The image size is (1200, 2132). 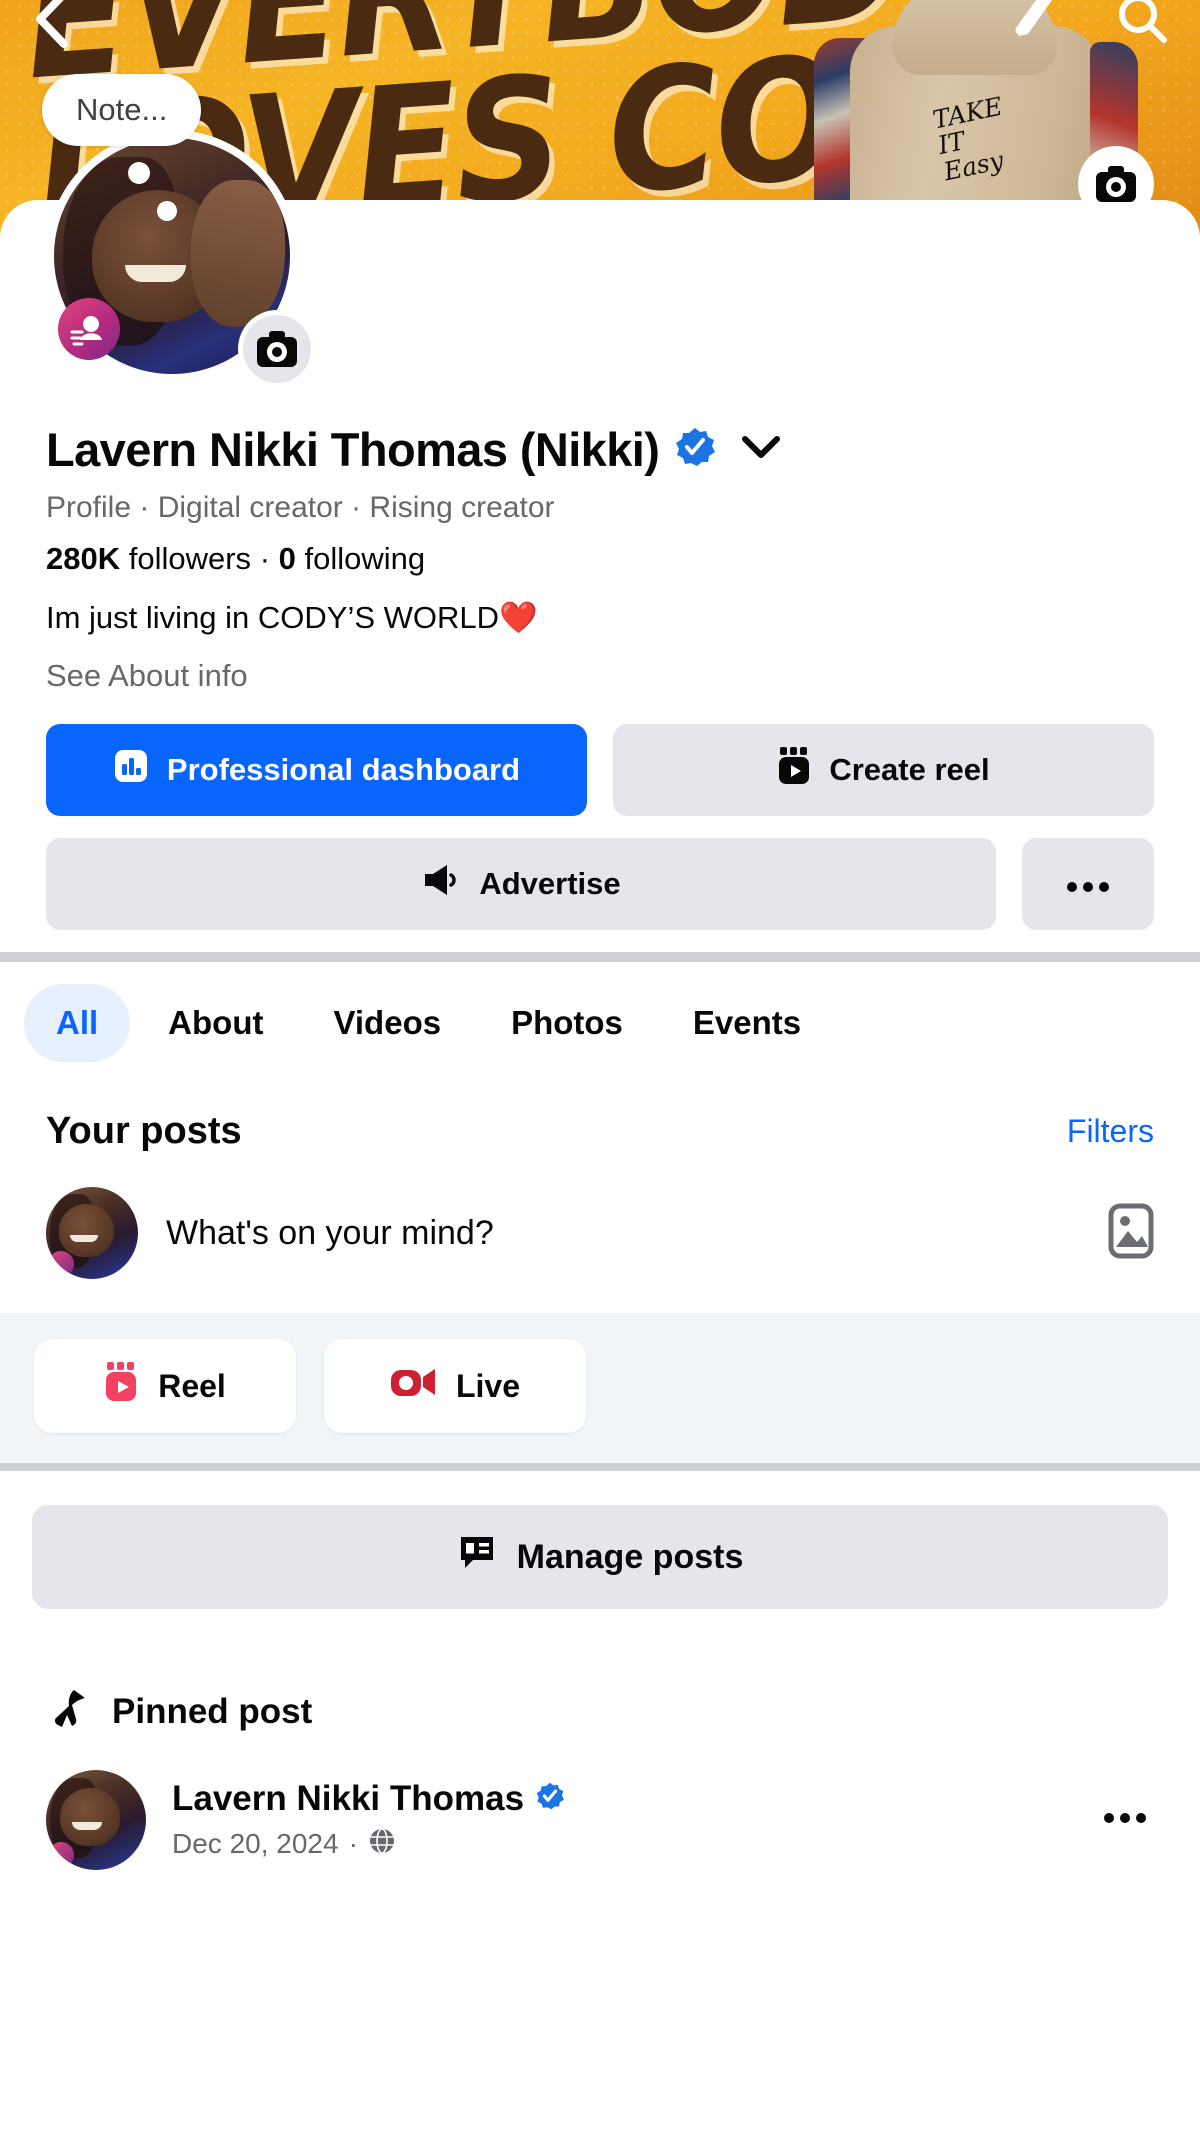 What do you see at coordinates (441, 884) in the screenshot?
I see `megaphone-icon` at bounding box center [441, 884].